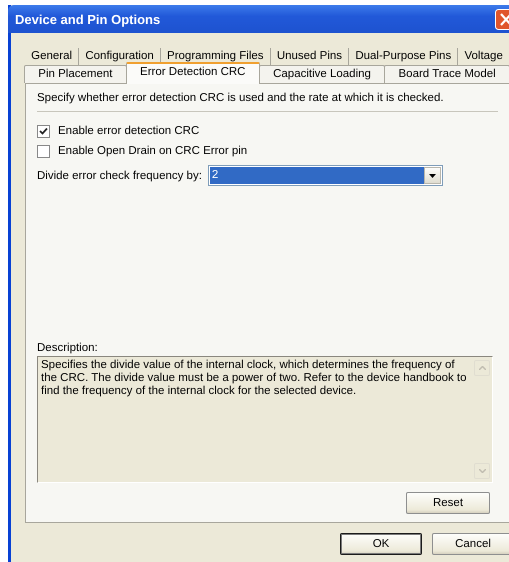  I want to click on dropdown-button, so click(432, 175).